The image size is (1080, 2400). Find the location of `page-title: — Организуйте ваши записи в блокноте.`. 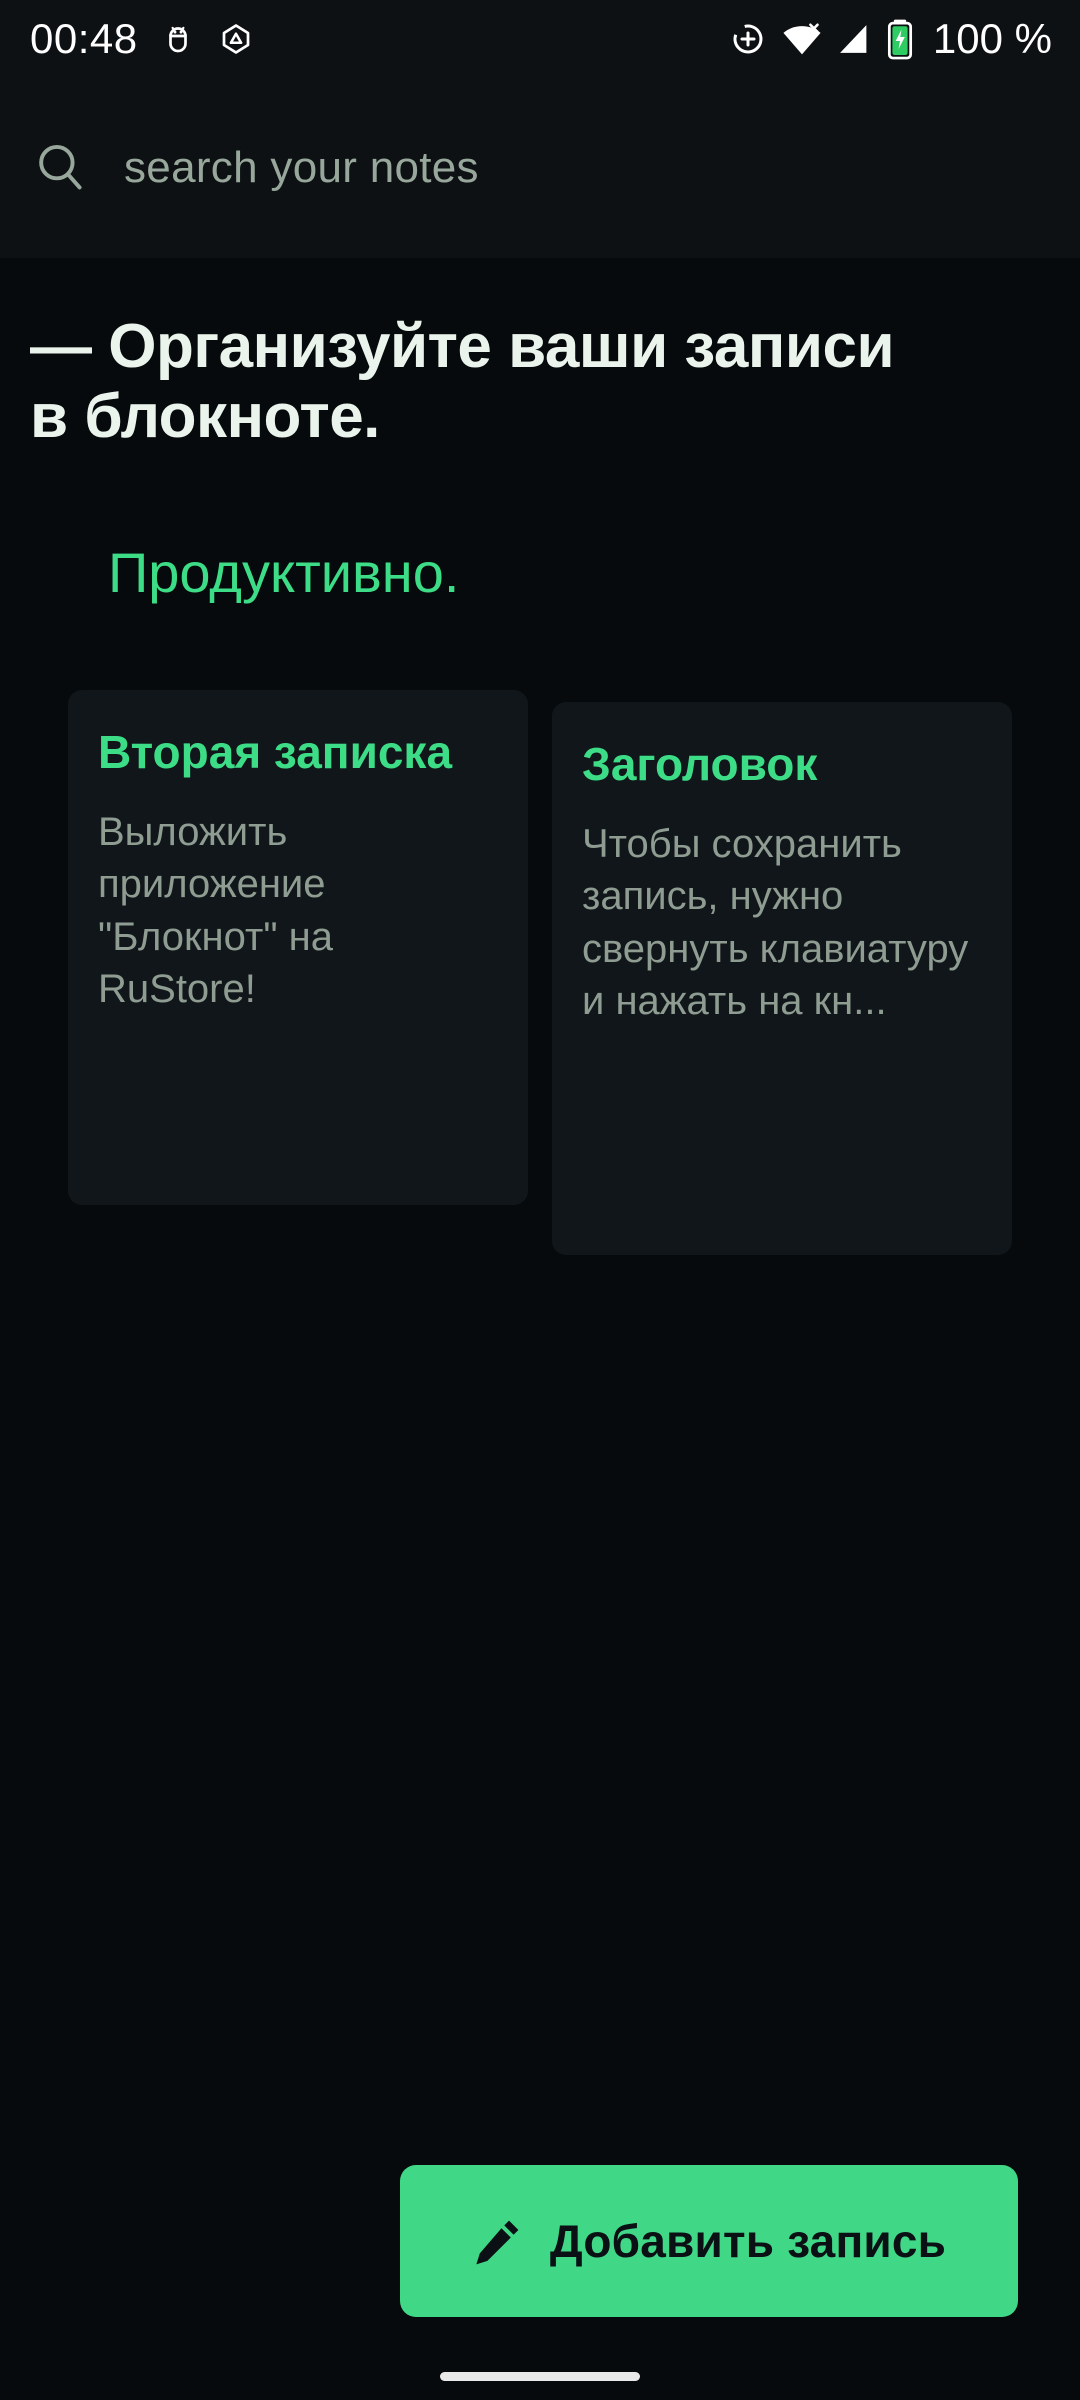

page-title: — Организуйте ваши записи в блокноте. is located at coordinates (462, 382).